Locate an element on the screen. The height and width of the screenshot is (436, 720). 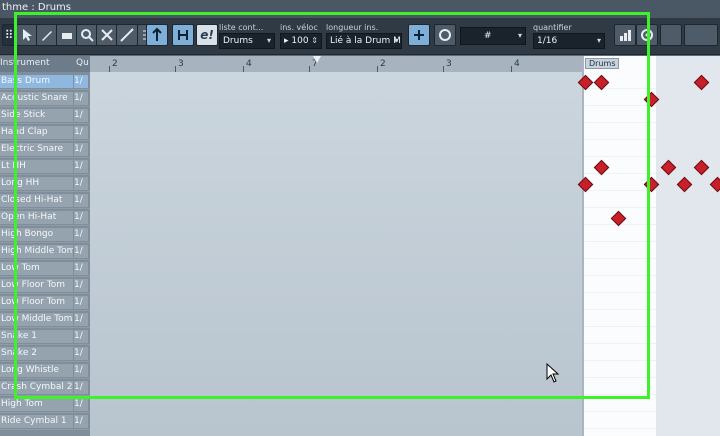
tool-group is located at coordinates (77, 35).